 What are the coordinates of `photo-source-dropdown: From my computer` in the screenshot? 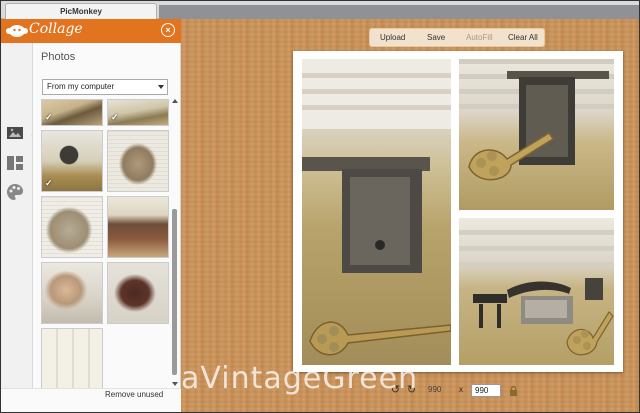 It's located at (105, 87).